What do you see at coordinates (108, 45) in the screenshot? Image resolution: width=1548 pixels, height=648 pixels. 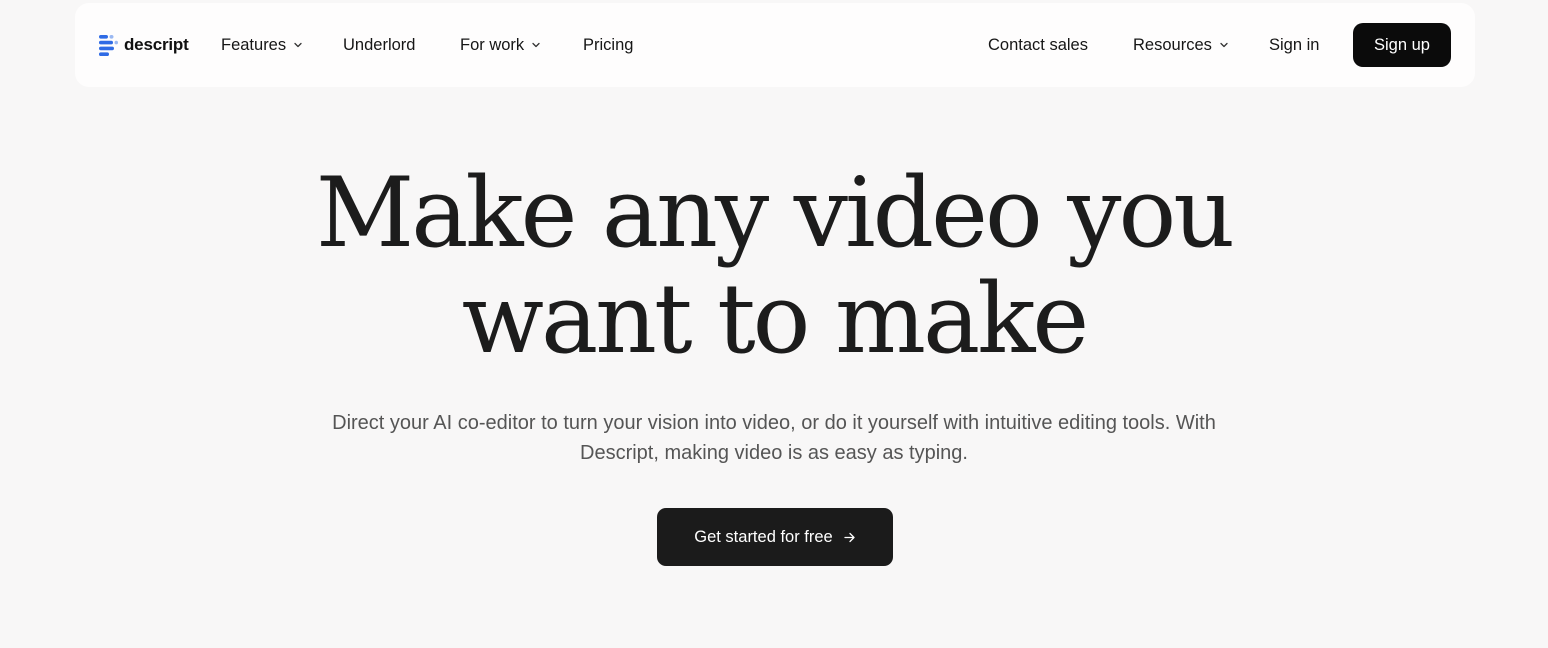 I see `descript-logo-icon` at bounding box center [108, 45].